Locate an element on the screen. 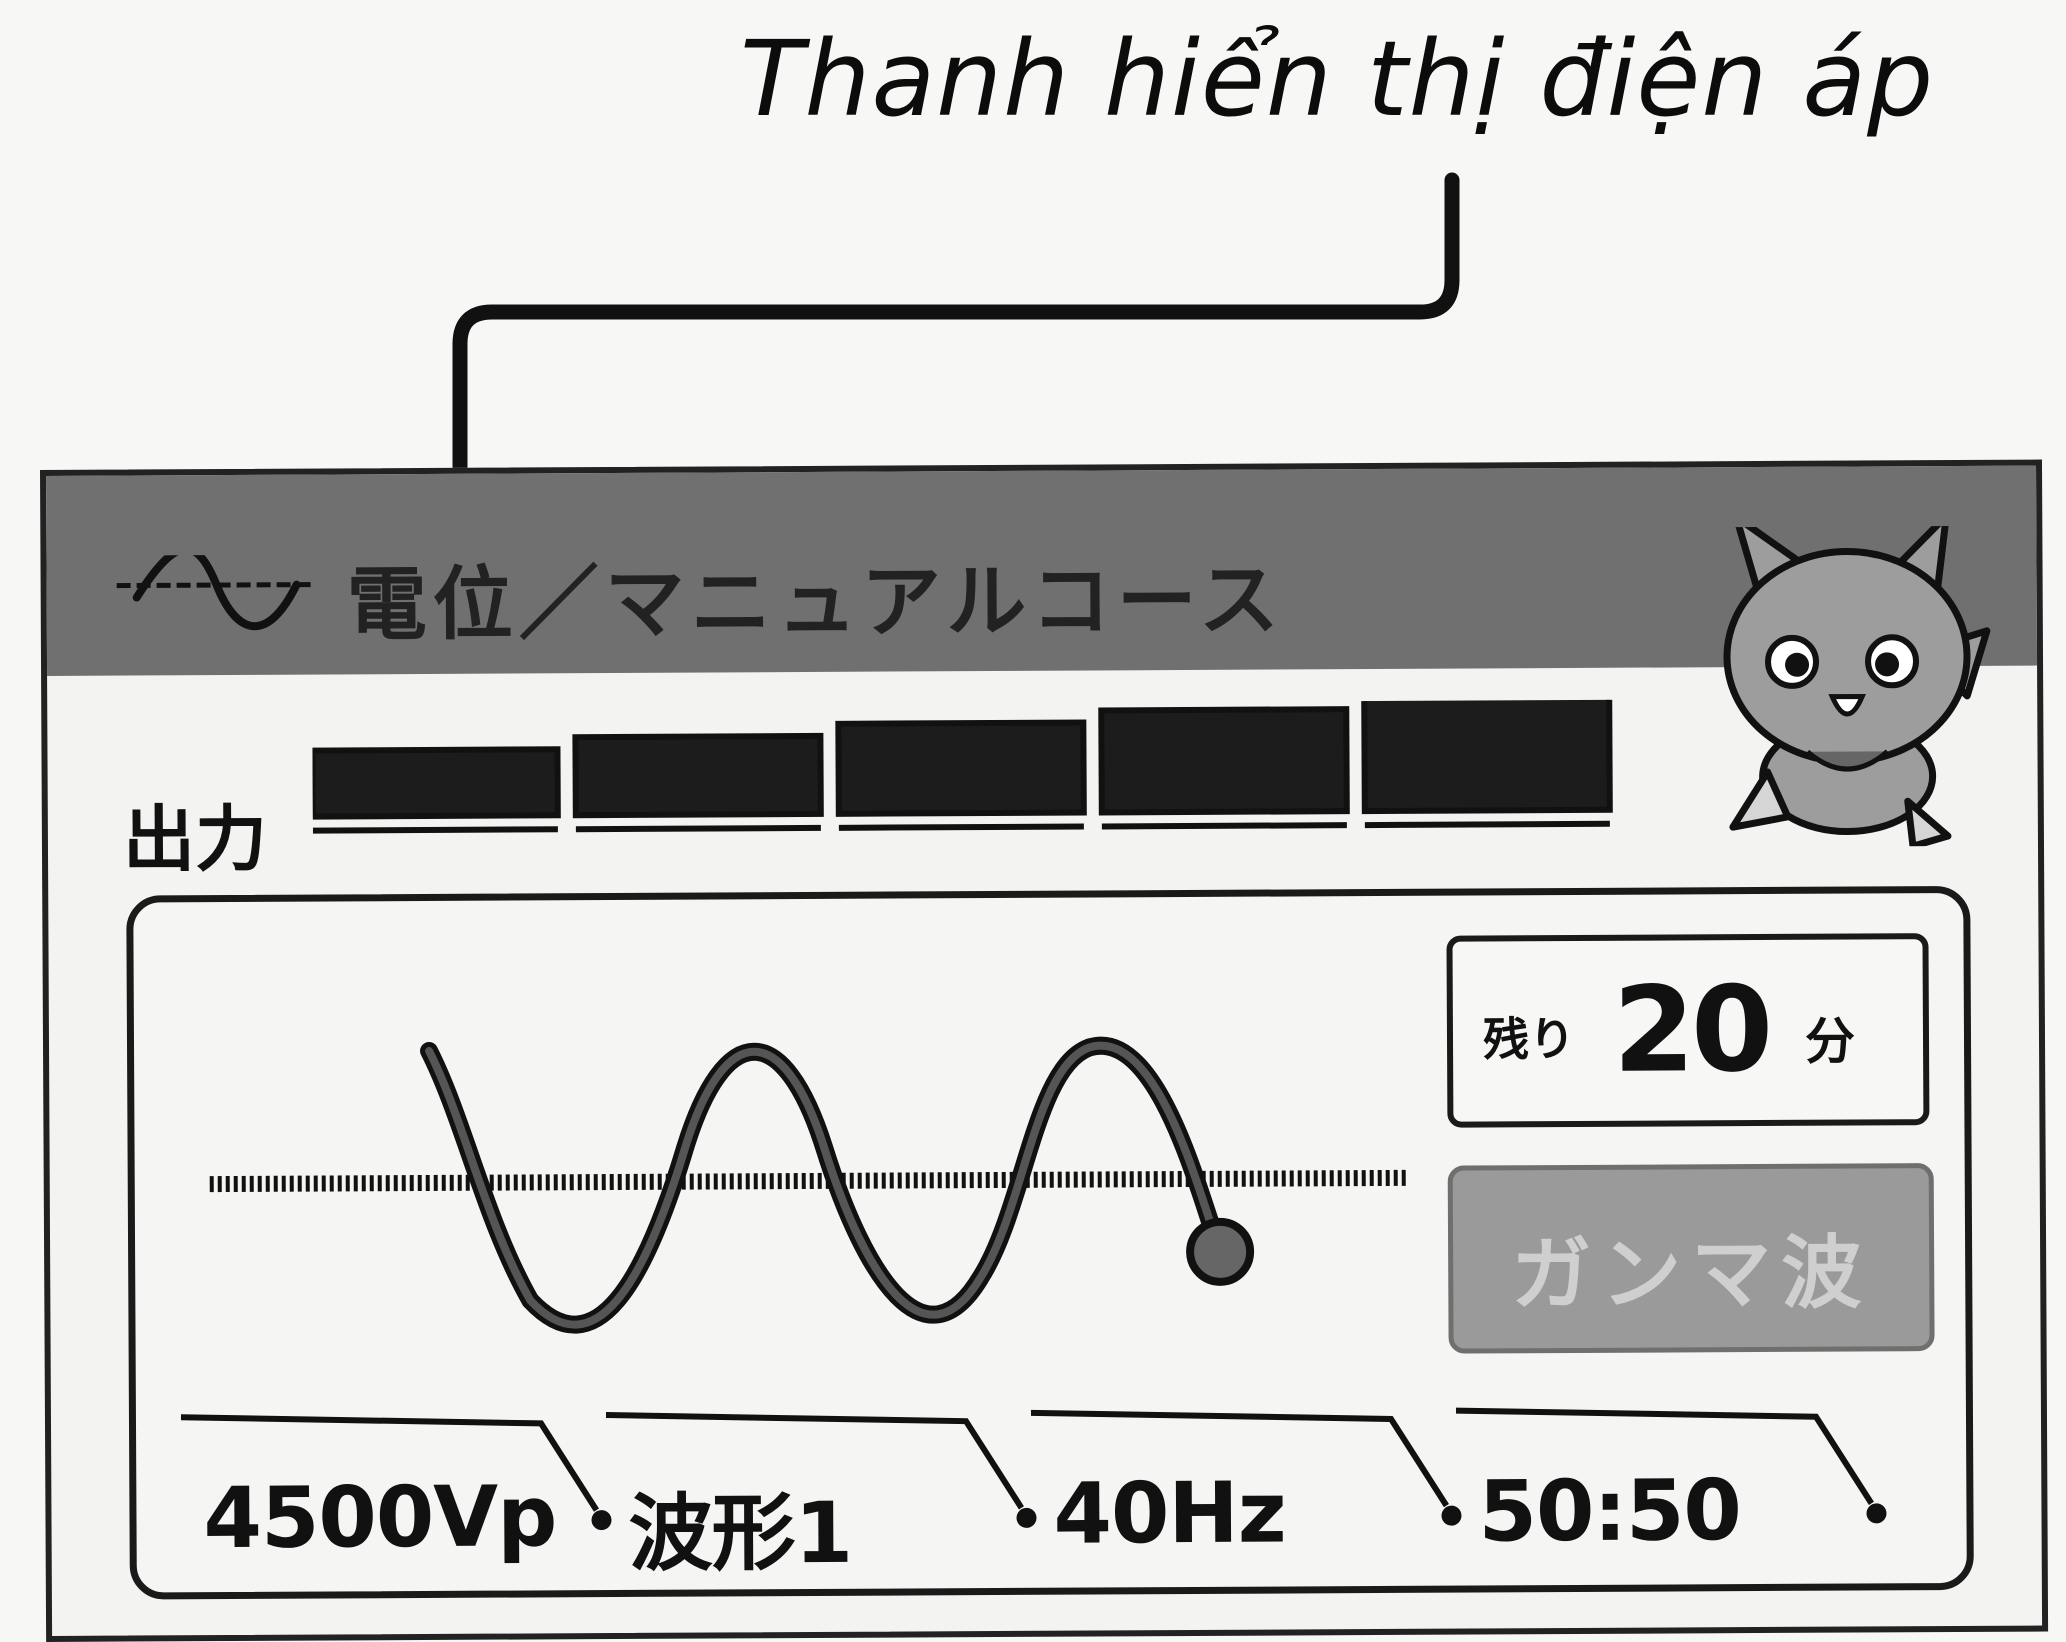 This screenshot has width=2066, height=1642. param-frequency: 40Hz is located at coordinates (1246, 1487).